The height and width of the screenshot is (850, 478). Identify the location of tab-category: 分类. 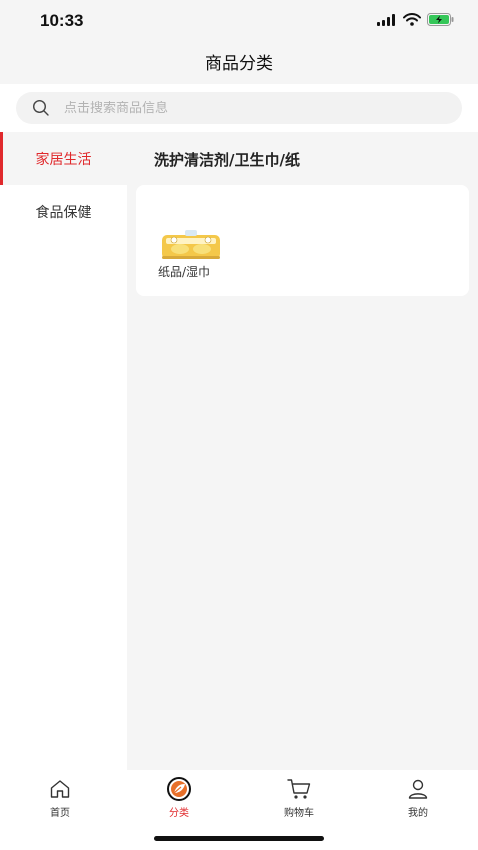
(179, 799).